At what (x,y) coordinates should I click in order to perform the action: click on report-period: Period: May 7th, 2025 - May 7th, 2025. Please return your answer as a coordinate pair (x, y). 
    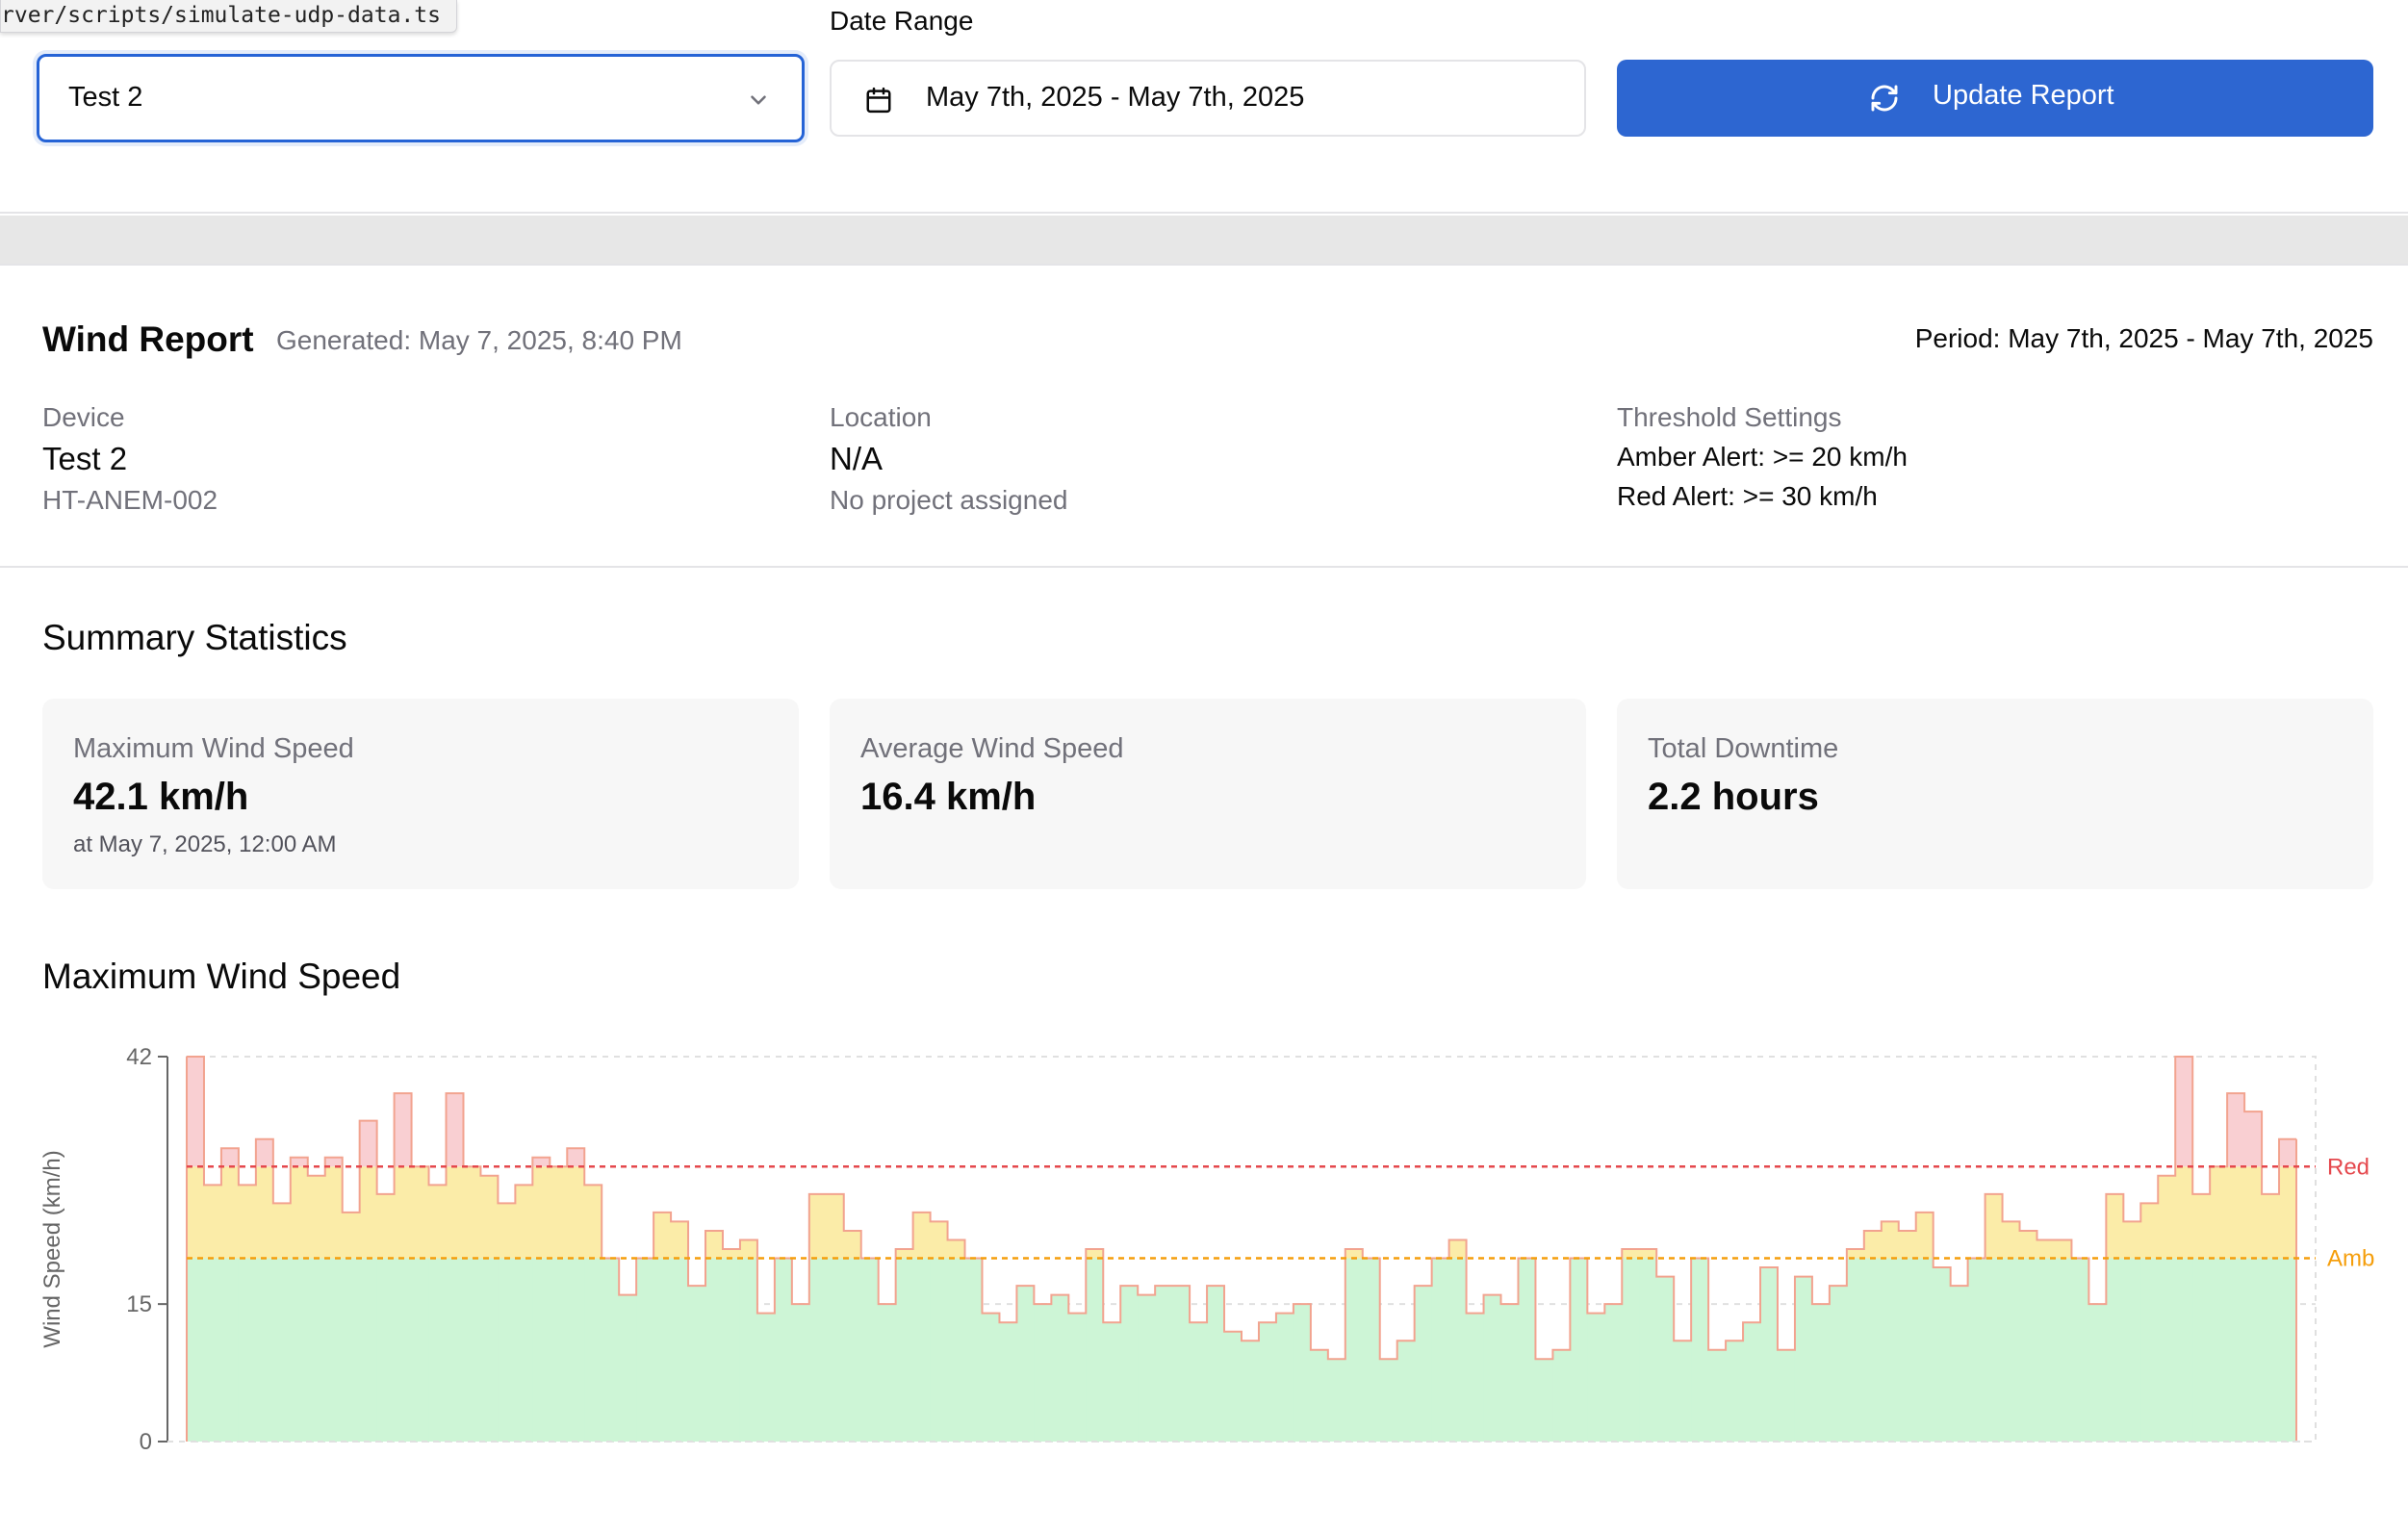
    Looking at the image, I should click on (2143, 338).